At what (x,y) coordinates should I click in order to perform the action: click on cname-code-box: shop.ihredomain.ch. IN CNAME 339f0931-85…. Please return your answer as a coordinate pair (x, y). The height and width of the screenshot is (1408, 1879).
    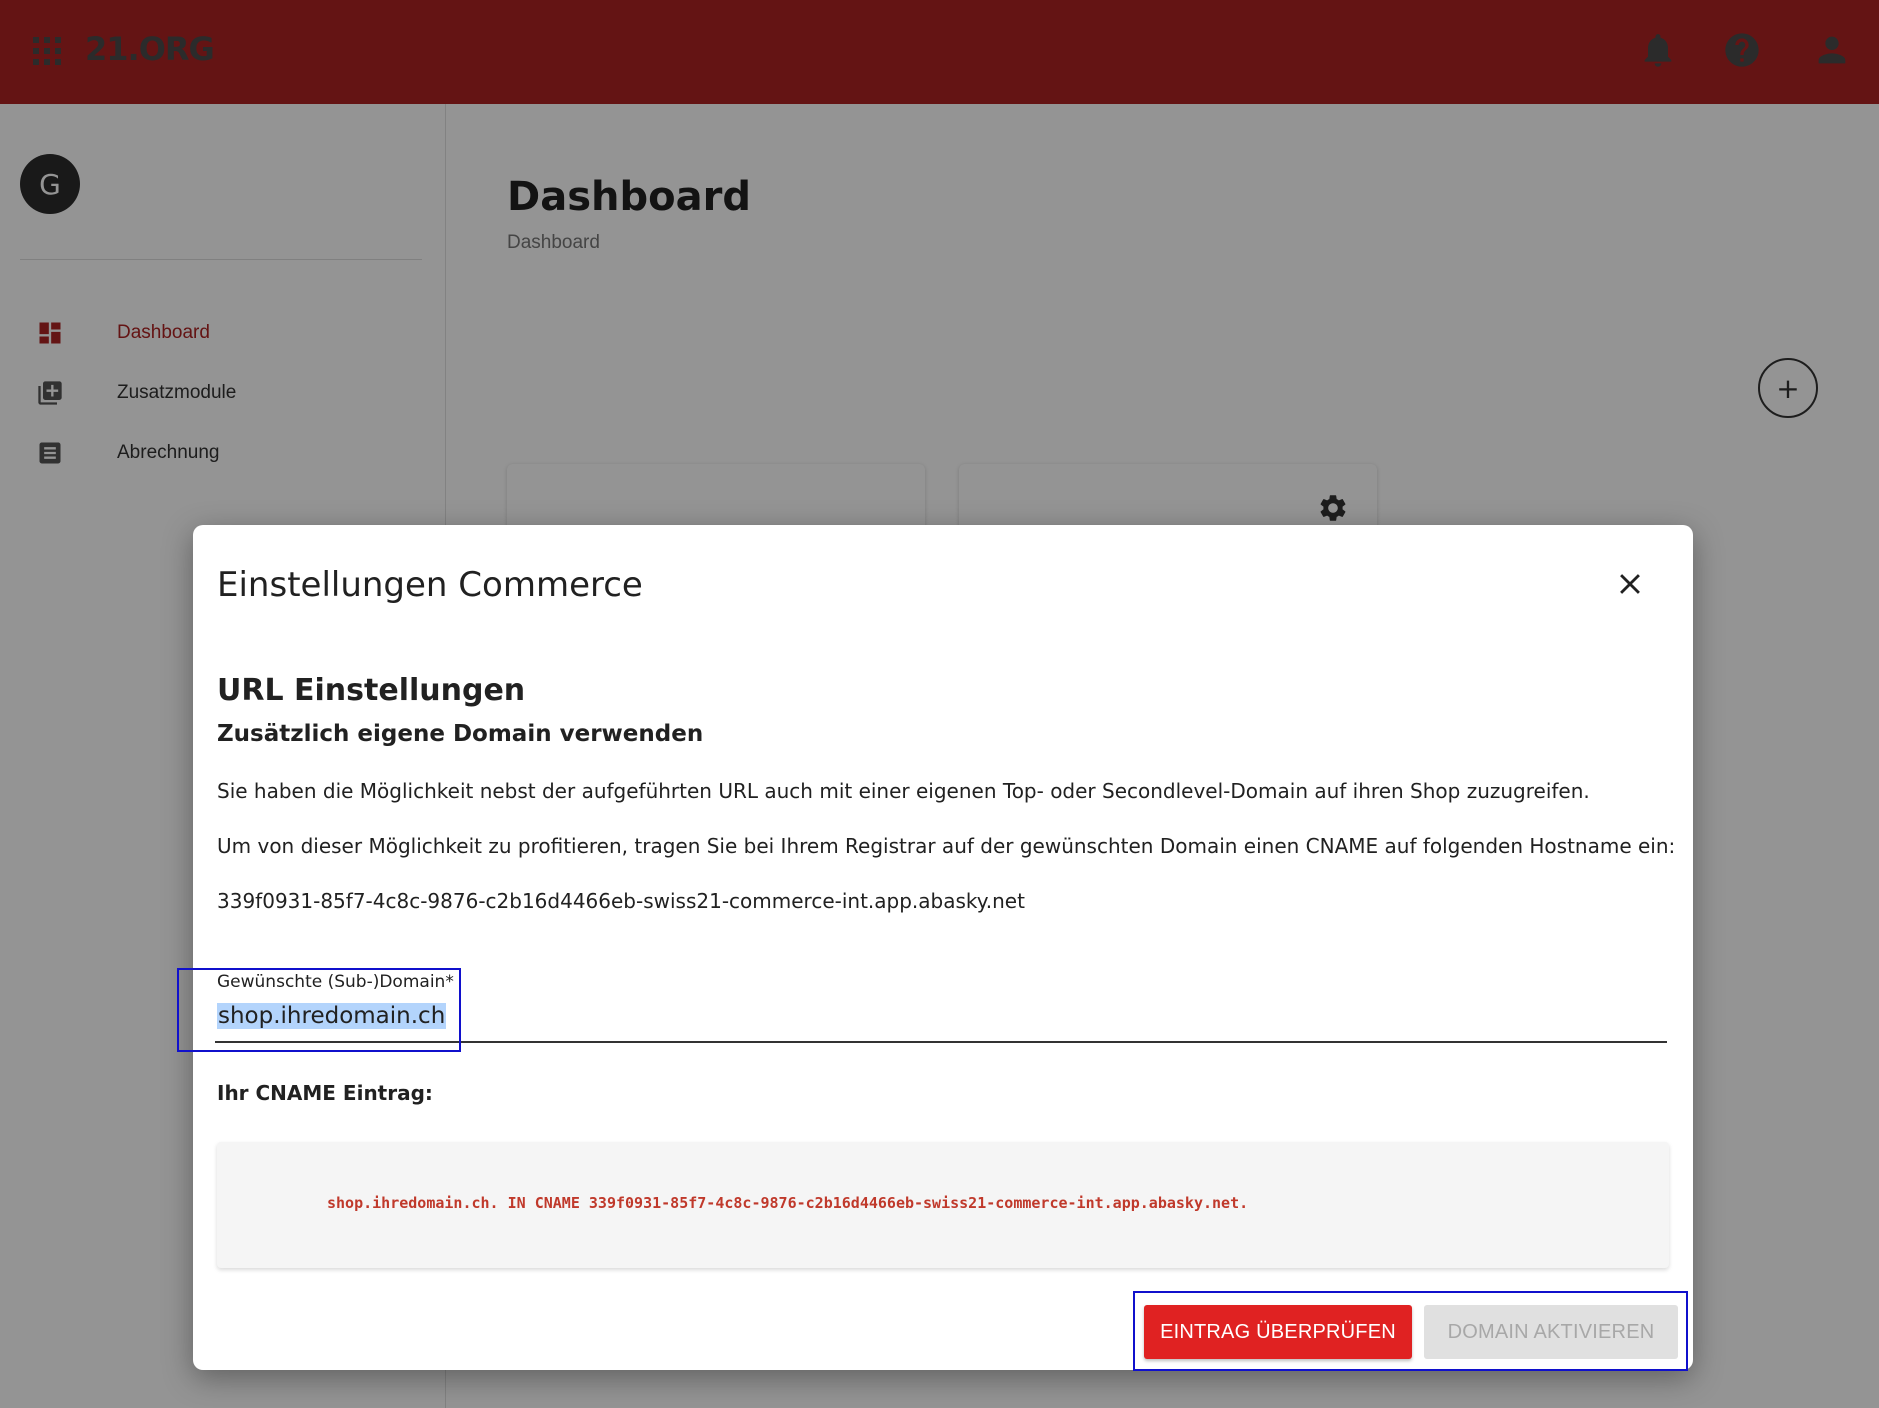
    Looking at the image, I should click on (943, 1205).